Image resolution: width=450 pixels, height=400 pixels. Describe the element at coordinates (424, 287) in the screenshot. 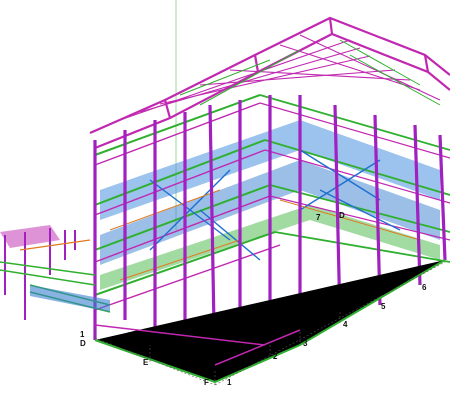

I see `grid-label-6: 6` at that location.